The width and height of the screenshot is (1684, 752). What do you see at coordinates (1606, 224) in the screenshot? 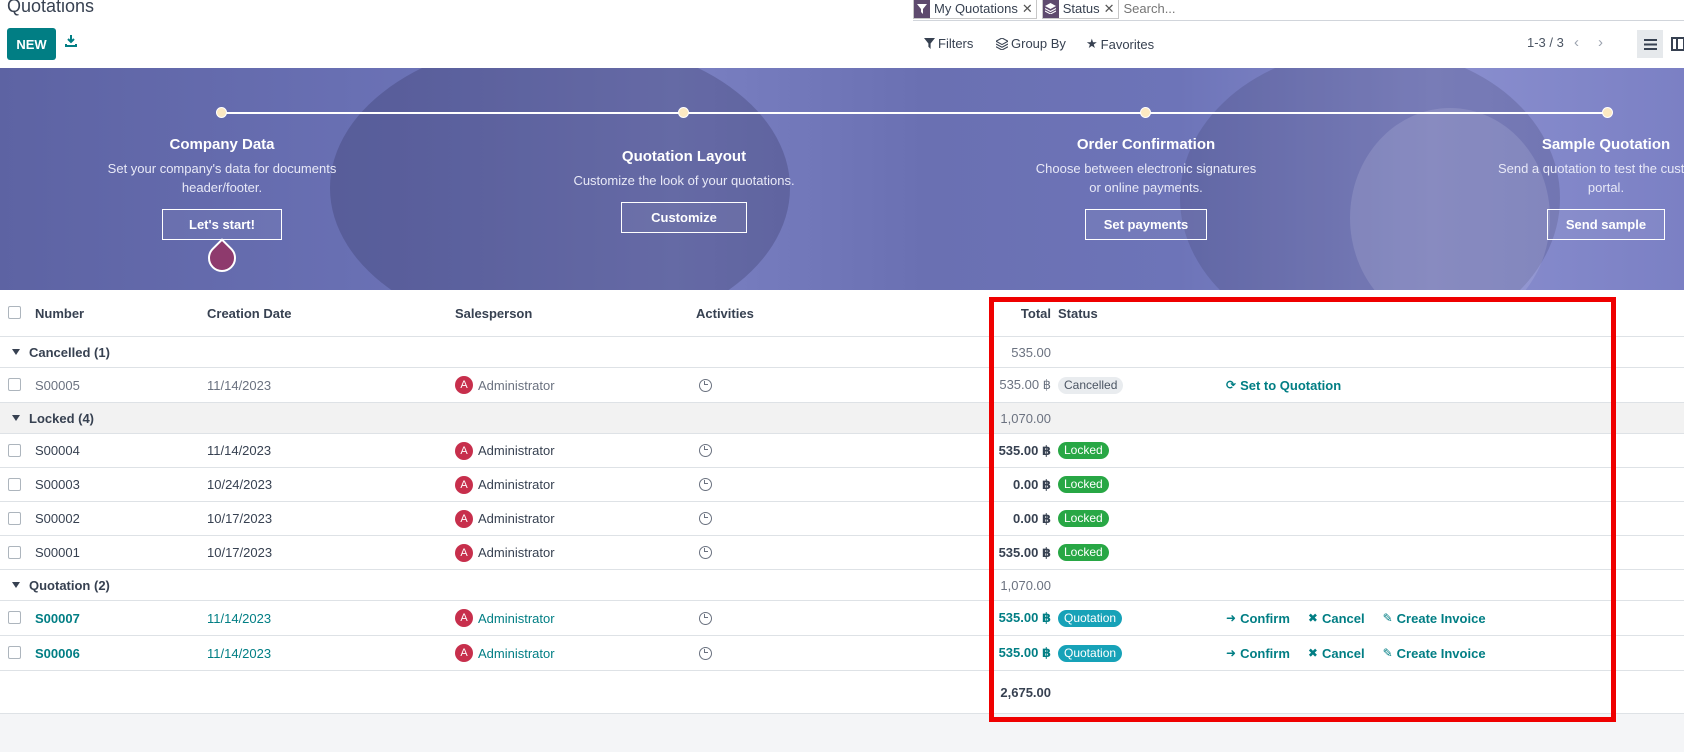
I see `send-sample-button: Send sample` at bounding box center [1606, 224].